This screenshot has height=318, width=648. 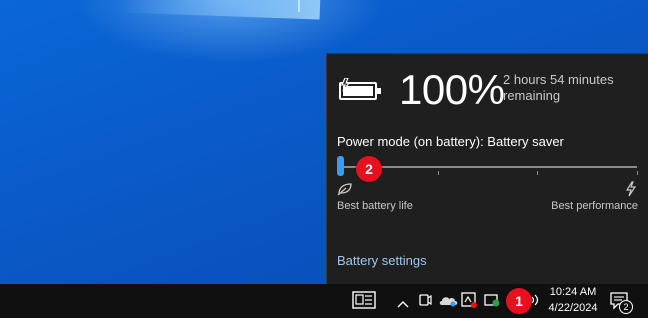 I want to click on wallpaper-light-streak, so click(x=220, y=10).